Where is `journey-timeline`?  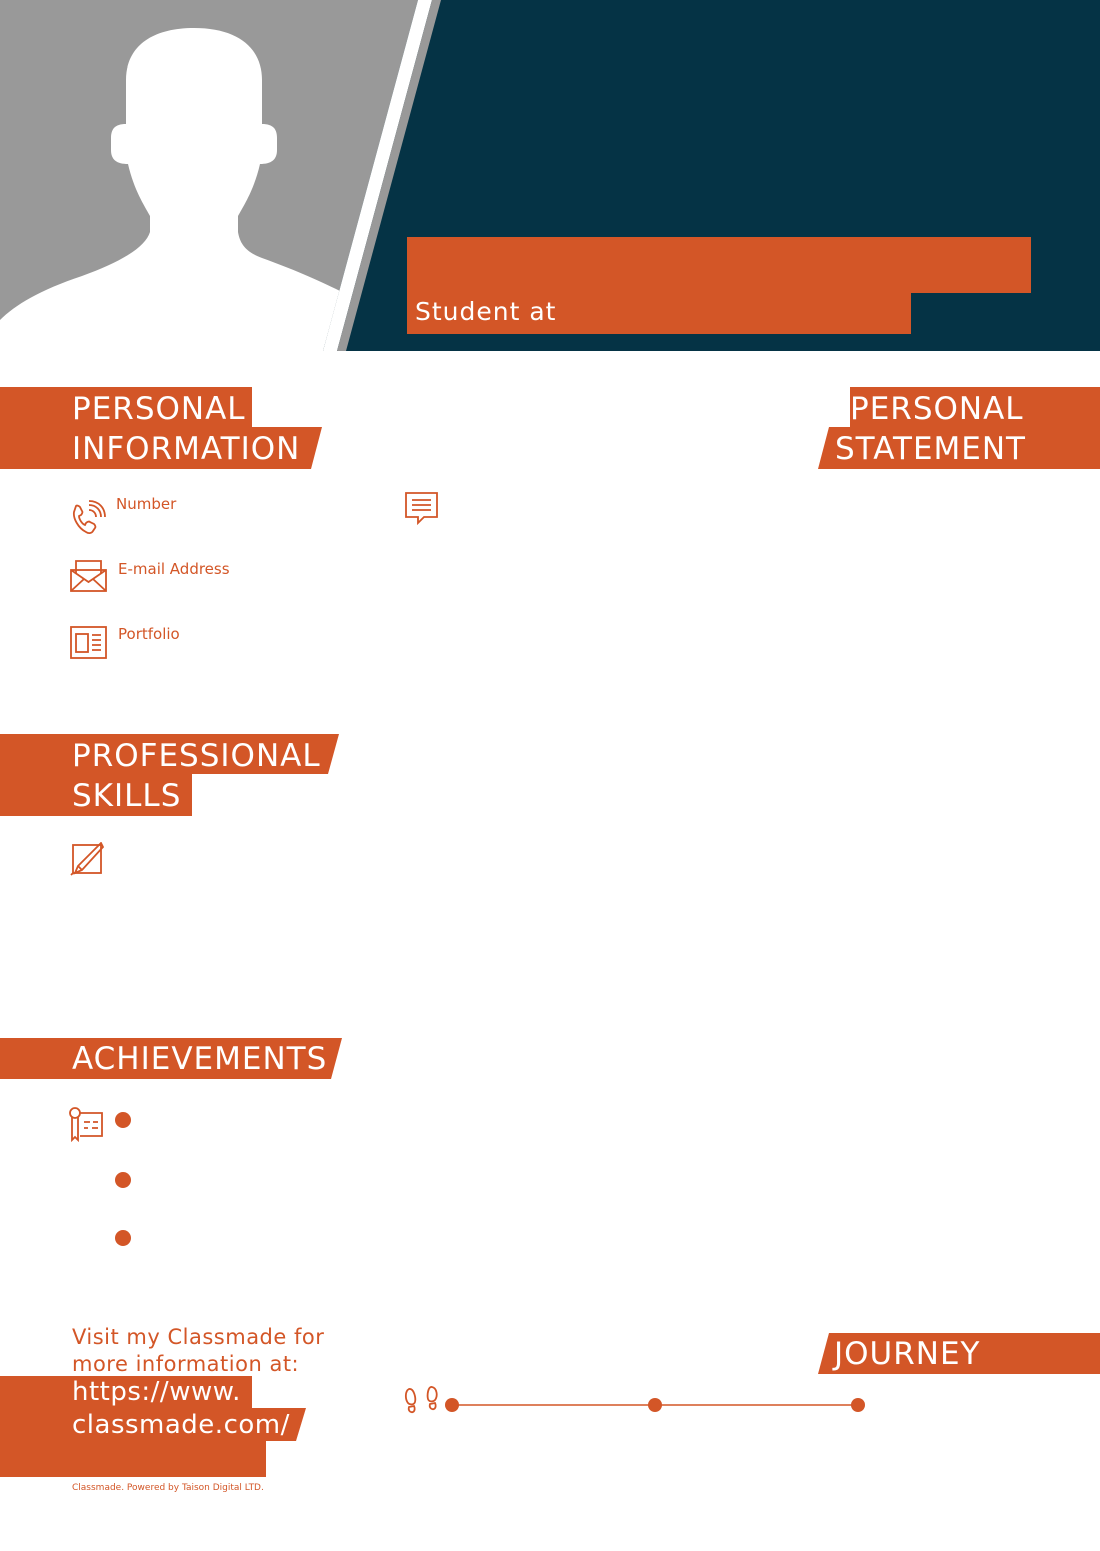
journey-timeline is located at coordinates (656, 1405).